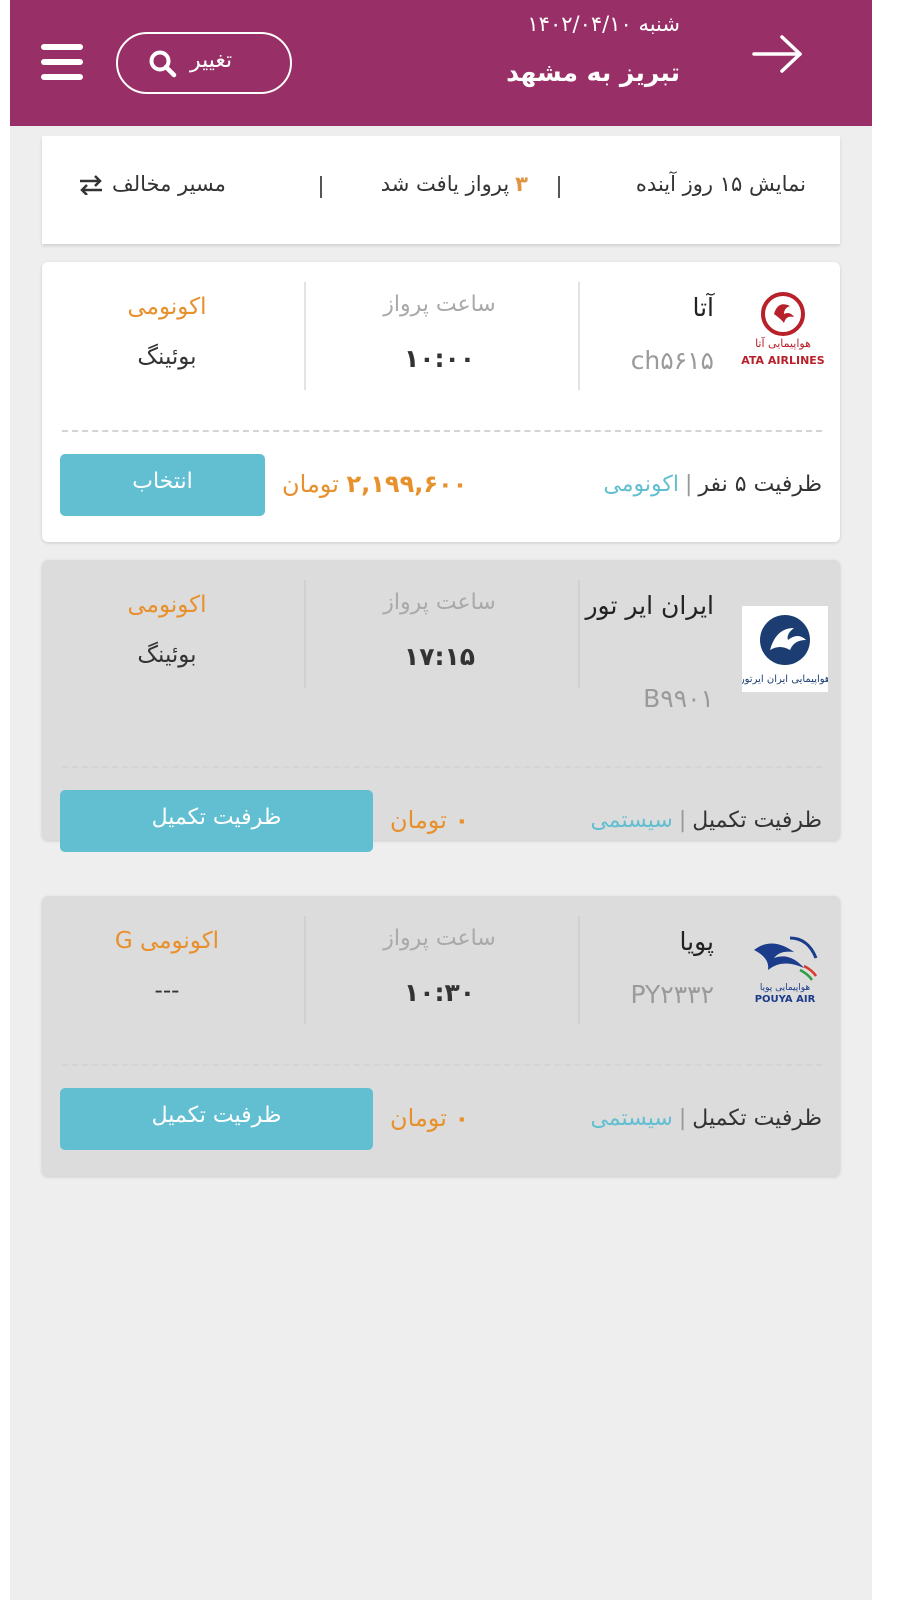 Image resolution: width=900 pixels, height=1600 pixels. What do you see at coordinates (521, 184) in the screenshot?
I see `results-count-number: ۳` at bounding box center [521, 184].